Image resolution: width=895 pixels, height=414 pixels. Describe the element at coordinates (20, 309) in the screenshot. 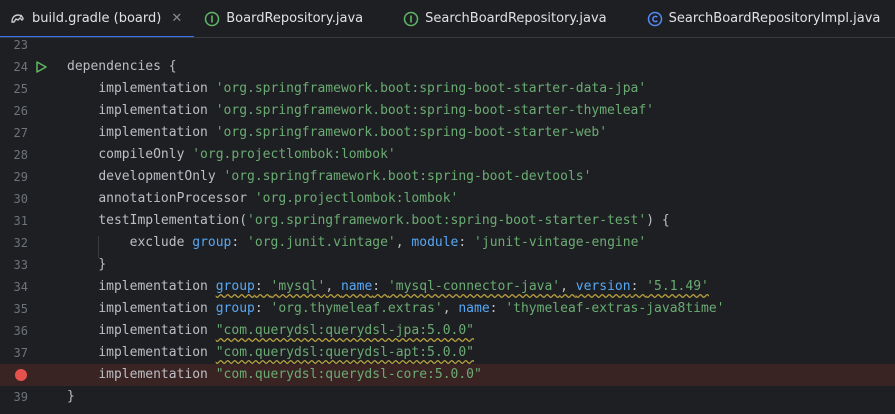

I see `line-number: 35` at that location.